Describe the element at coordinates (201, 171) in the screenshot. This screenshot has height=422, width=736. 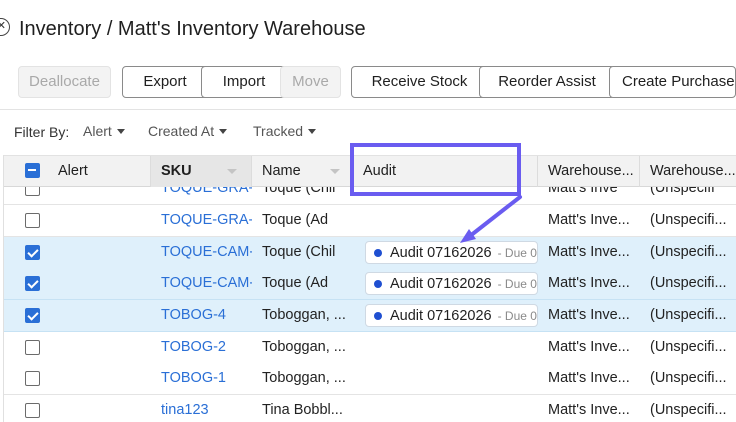
I see `column-header-sku: SKU` at that location.